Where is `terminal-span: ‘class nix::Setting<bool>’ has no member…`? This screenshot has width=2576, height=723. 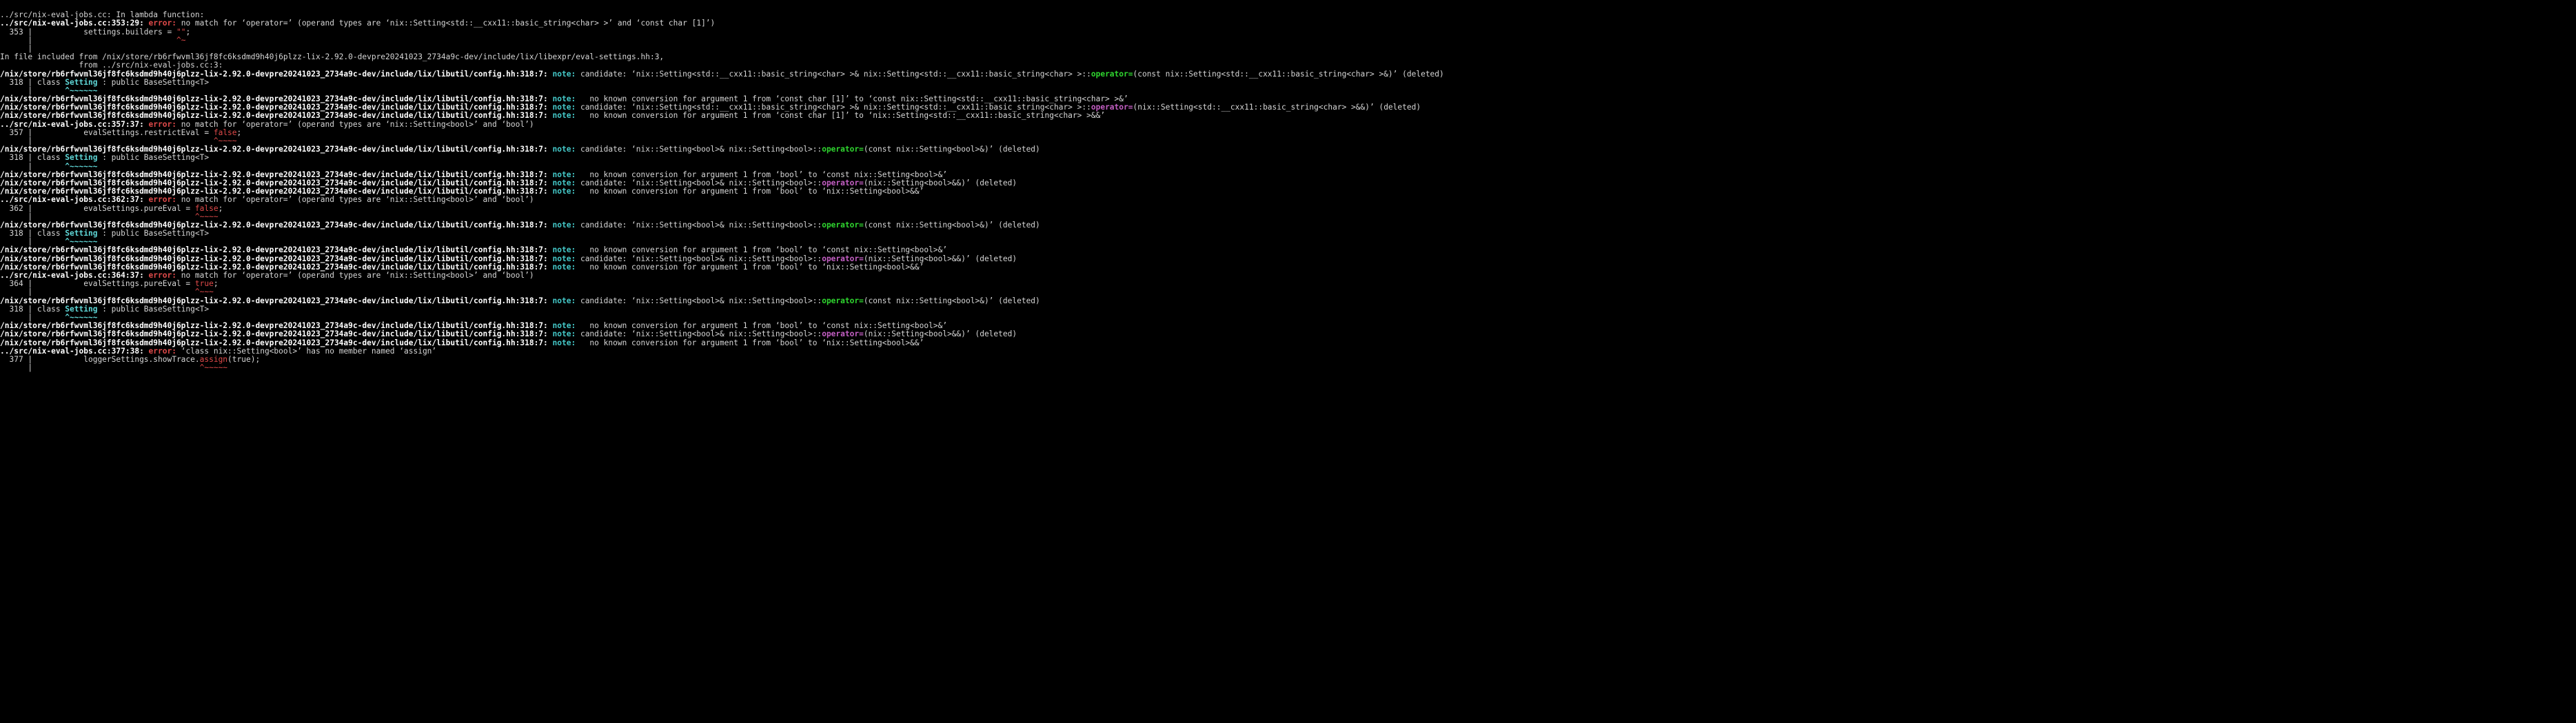 terminal-span: ‘class nix::Setting<bool>’ has no member… is located at coordinates (309, 351).